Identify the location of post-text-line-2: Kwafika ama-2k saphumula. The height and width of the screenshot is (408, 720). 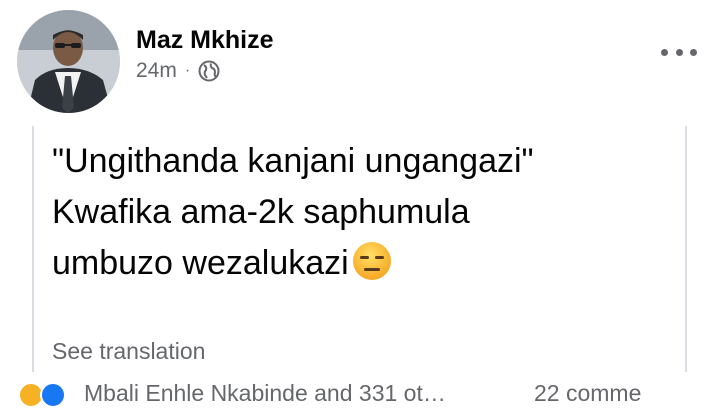
(261, 212).